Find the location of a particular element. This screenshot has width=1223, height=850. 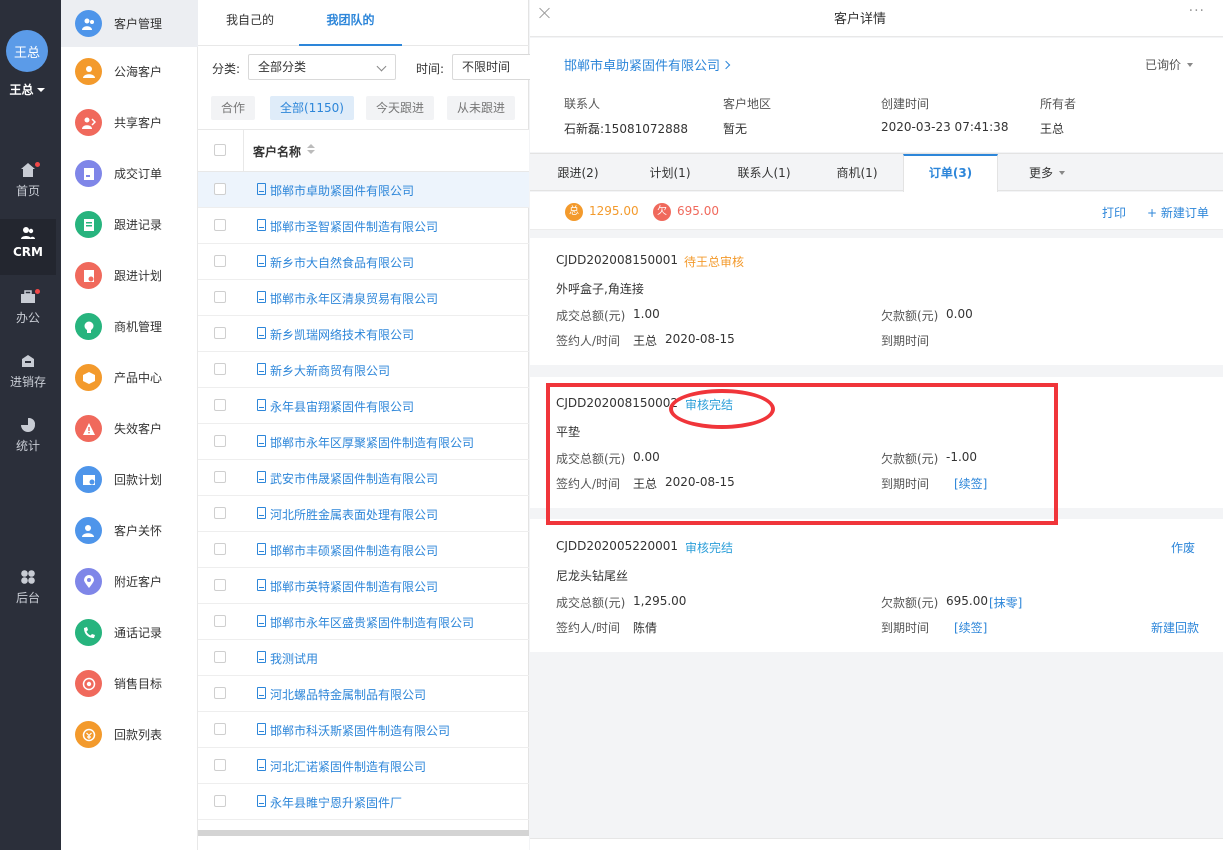

table-row: 新乡市大自然食品有限公司 is located at coordinates (363, 262).